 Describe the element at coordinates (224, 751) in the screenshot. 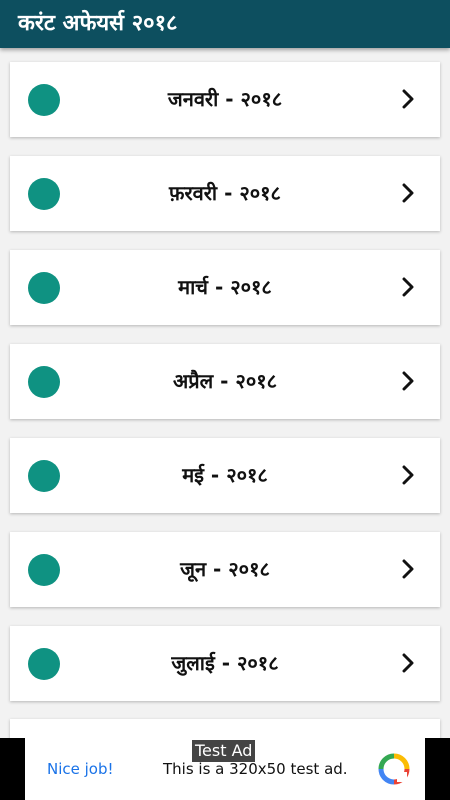

I see `test-ad-label: Test Ad` at that location.